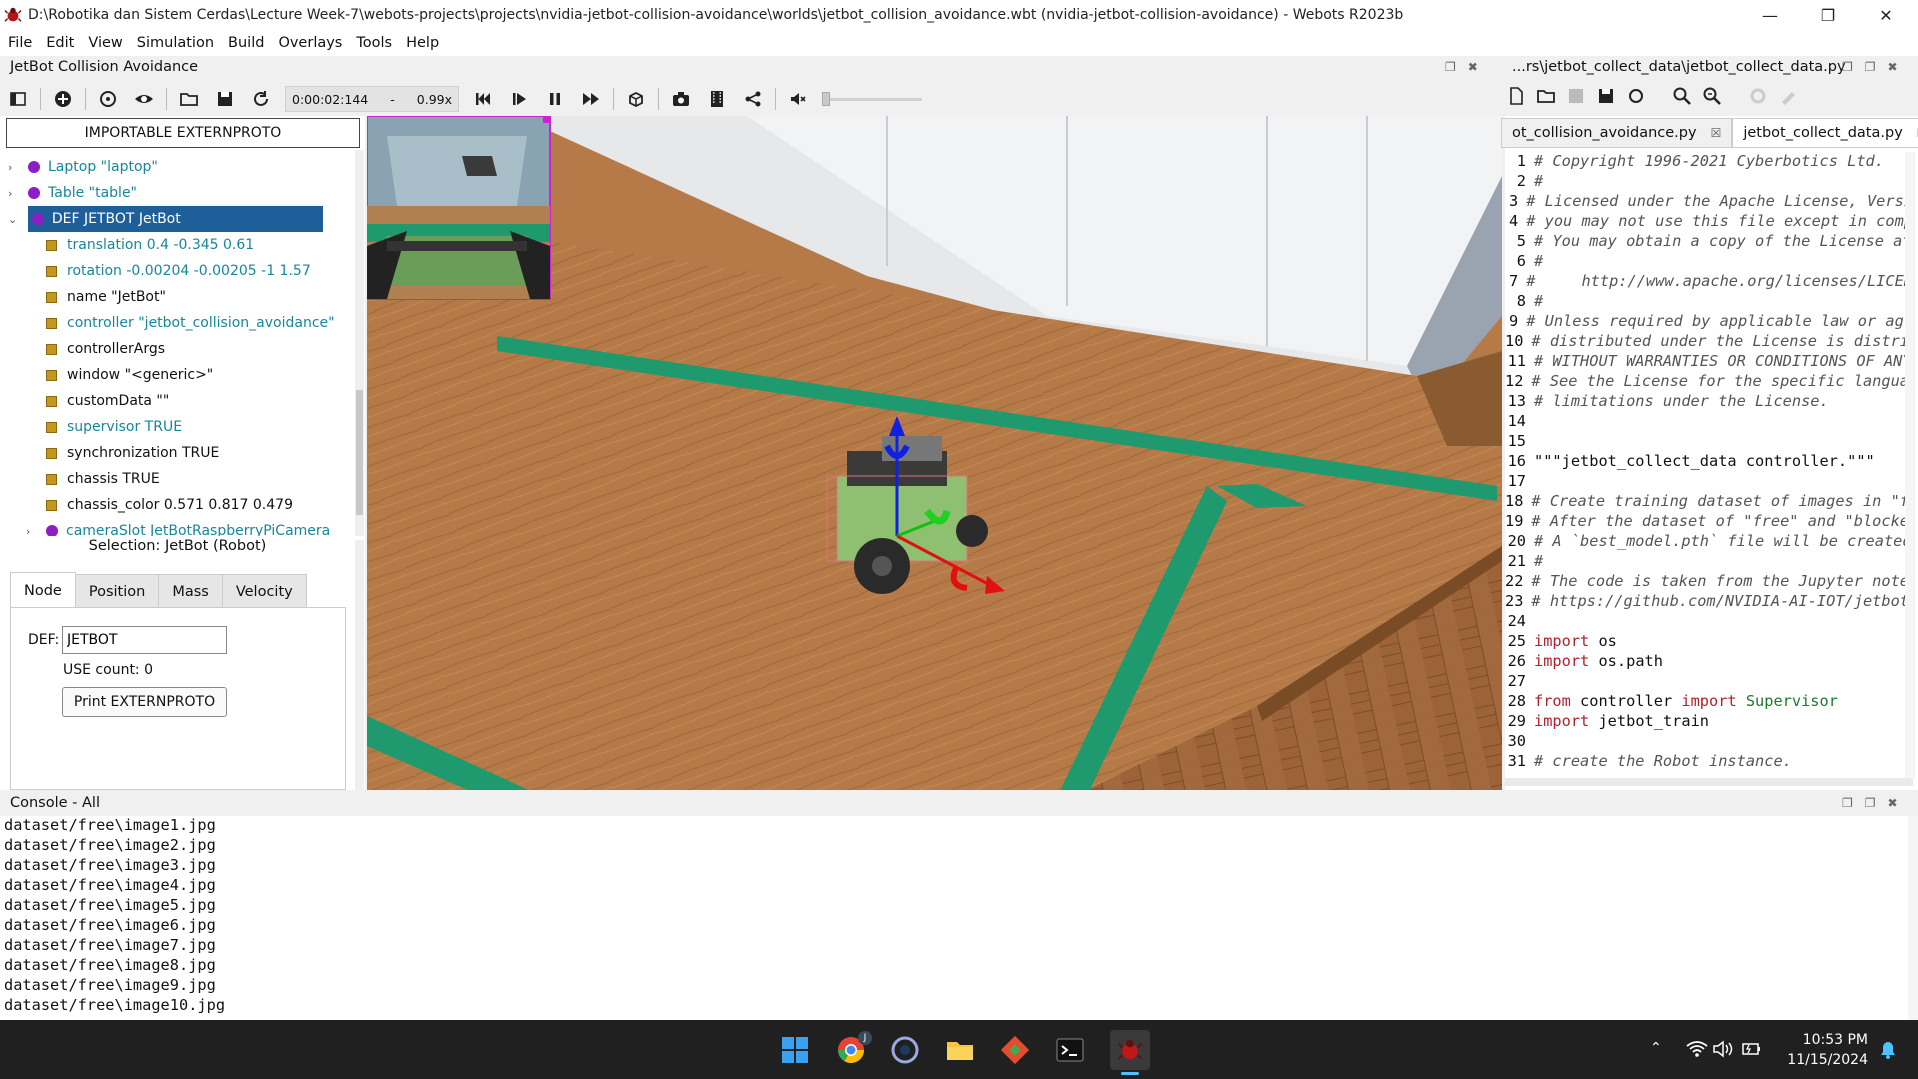 This screenshot has height=1079, width=1918. I want to click on chevron-down-icon: ⌄, so click(14, 219).